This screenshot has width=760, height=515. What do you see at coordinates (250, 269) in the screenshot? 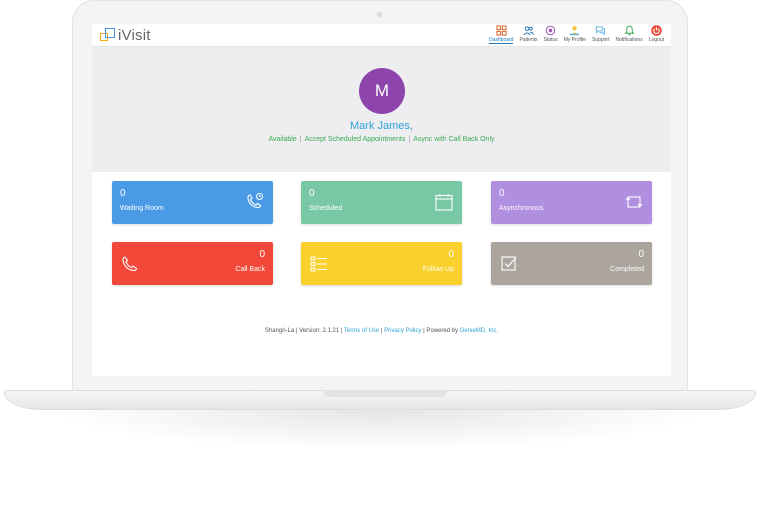
I see `tile-label: Call Back` at bounding box center [250, 269].